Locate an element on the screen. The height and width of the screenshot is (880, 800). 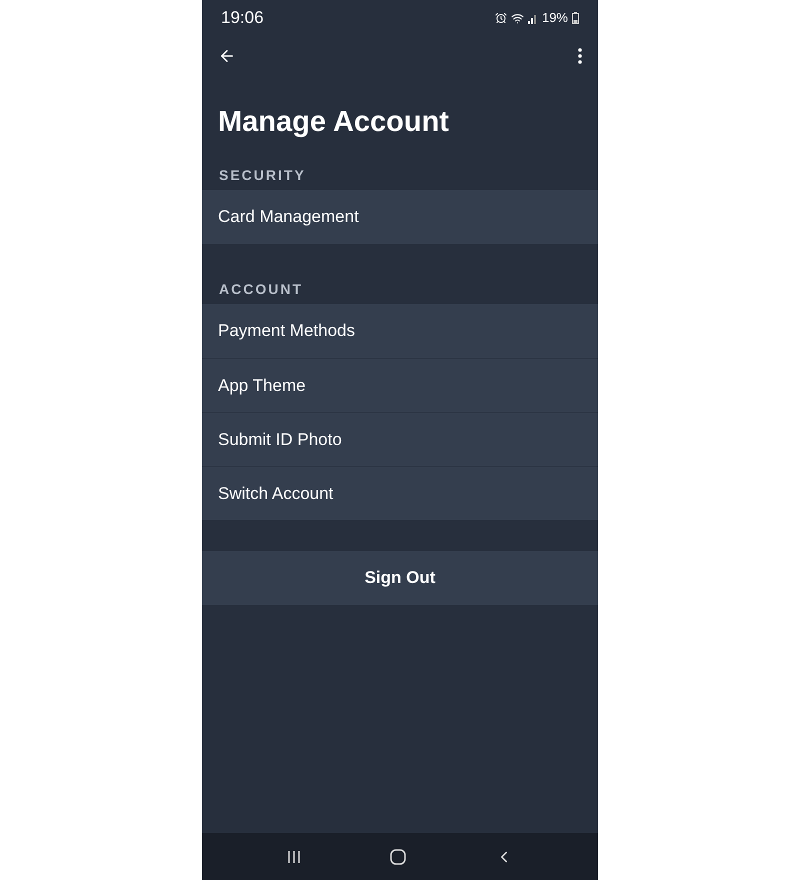
battery-icon is located at coordinates (575, 18).